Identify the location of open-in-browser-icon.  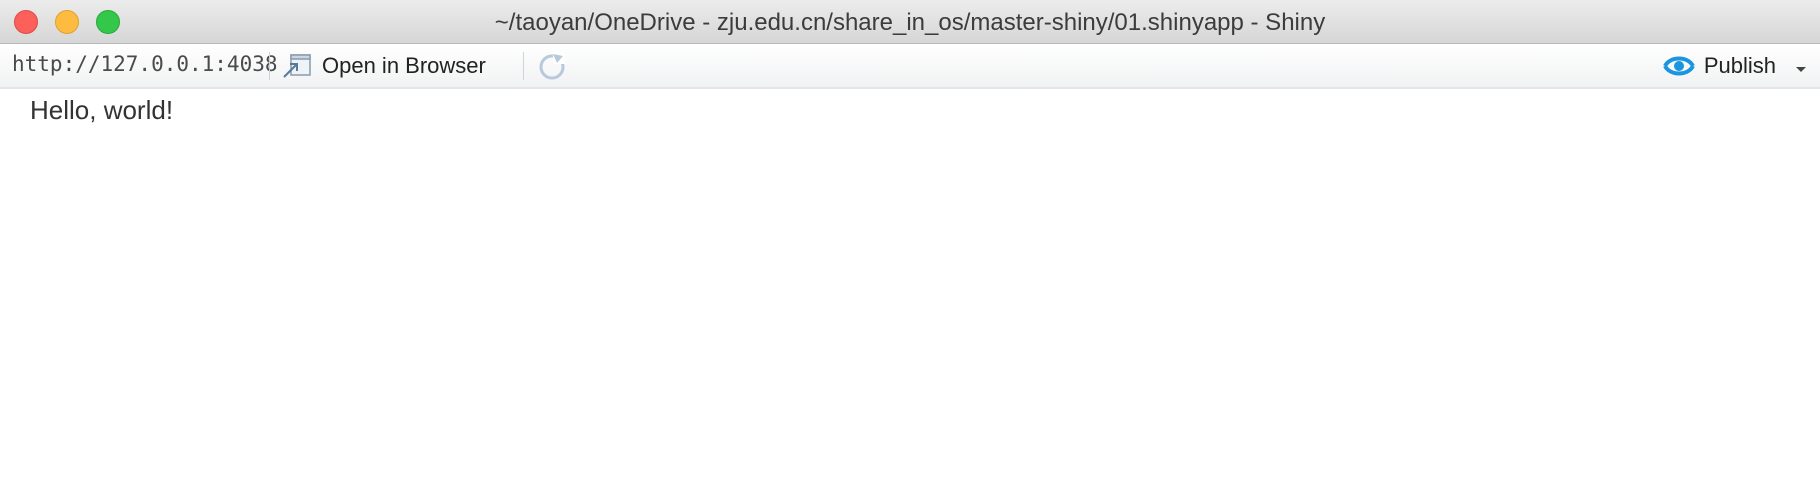
(297, 66).